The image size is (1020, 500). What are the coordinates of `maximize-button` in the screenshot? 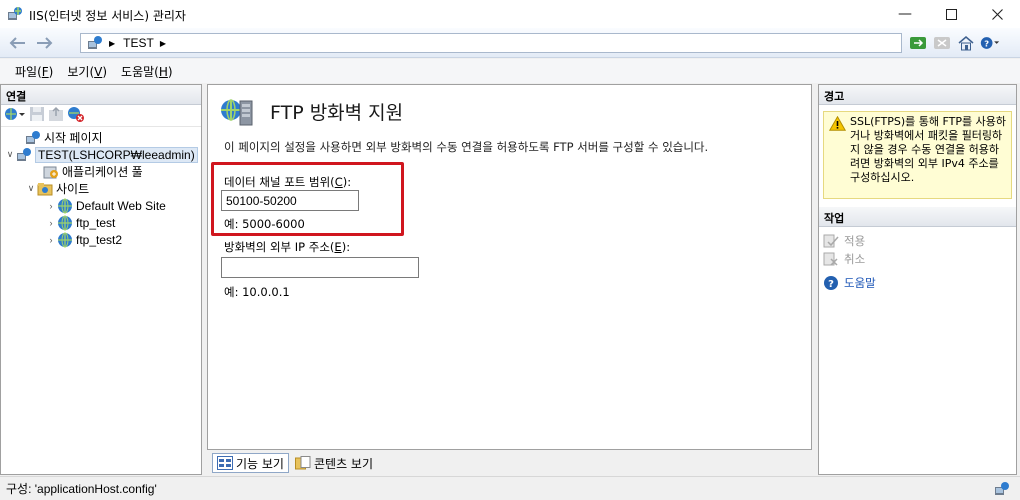 It's located at (951, 14).